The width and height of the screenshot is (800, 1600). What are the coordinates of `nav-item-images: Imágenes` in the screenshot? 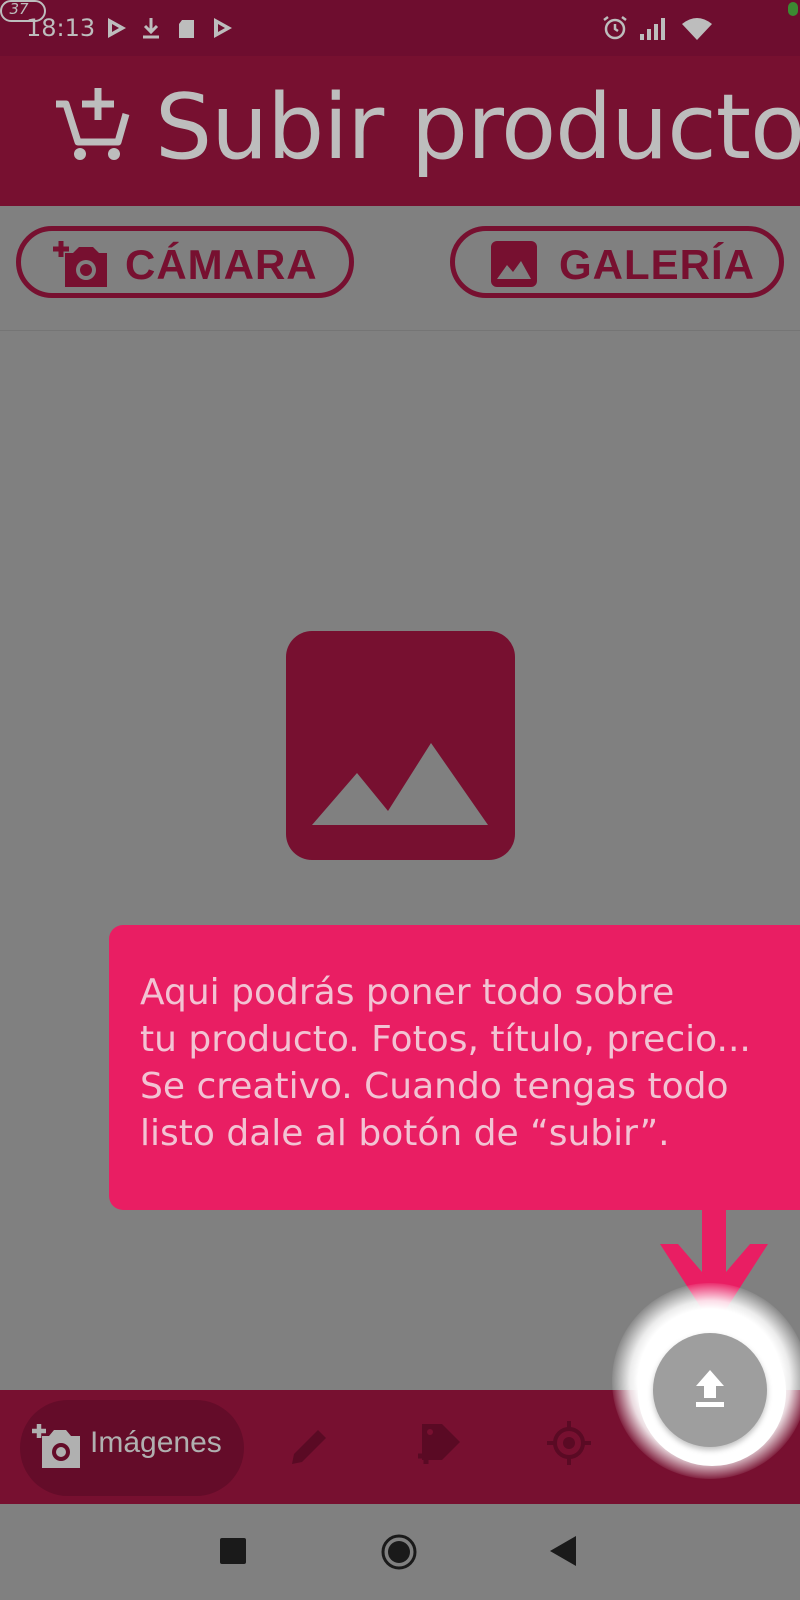 It's located at (132, 1448).